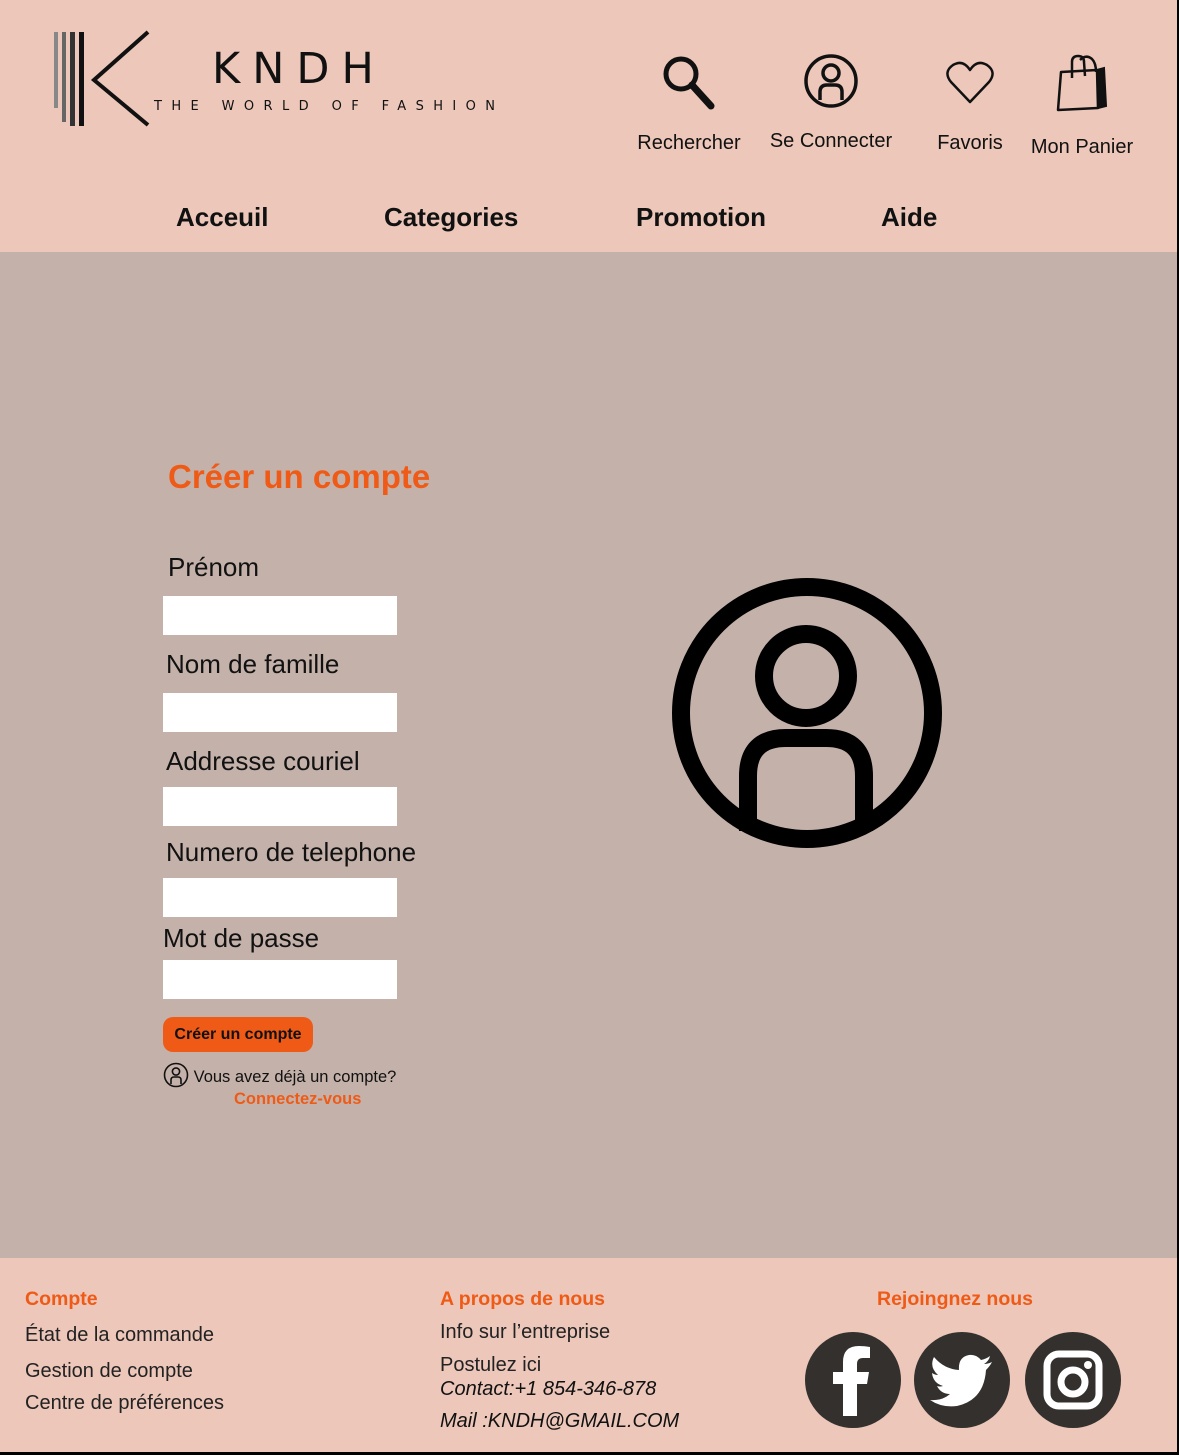 This screenshot has width=1179, height=1455. What do you see at coordinates (291, 852) in the screenshot?
I see `phone-label: Numero de telephone` at bounding box center [291, 852].